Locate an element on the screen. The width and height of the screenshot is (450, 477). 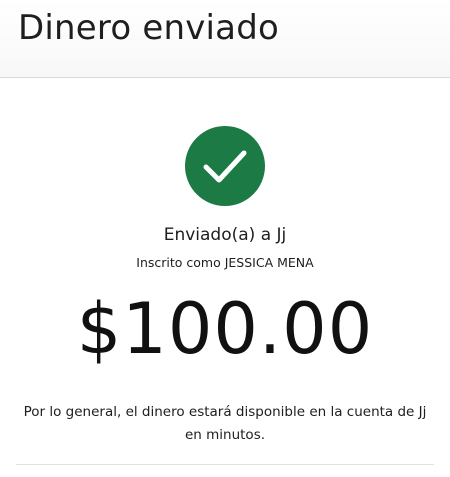
recipient-text: Enviado(a) a Jj is located at coordinates (225, 235).